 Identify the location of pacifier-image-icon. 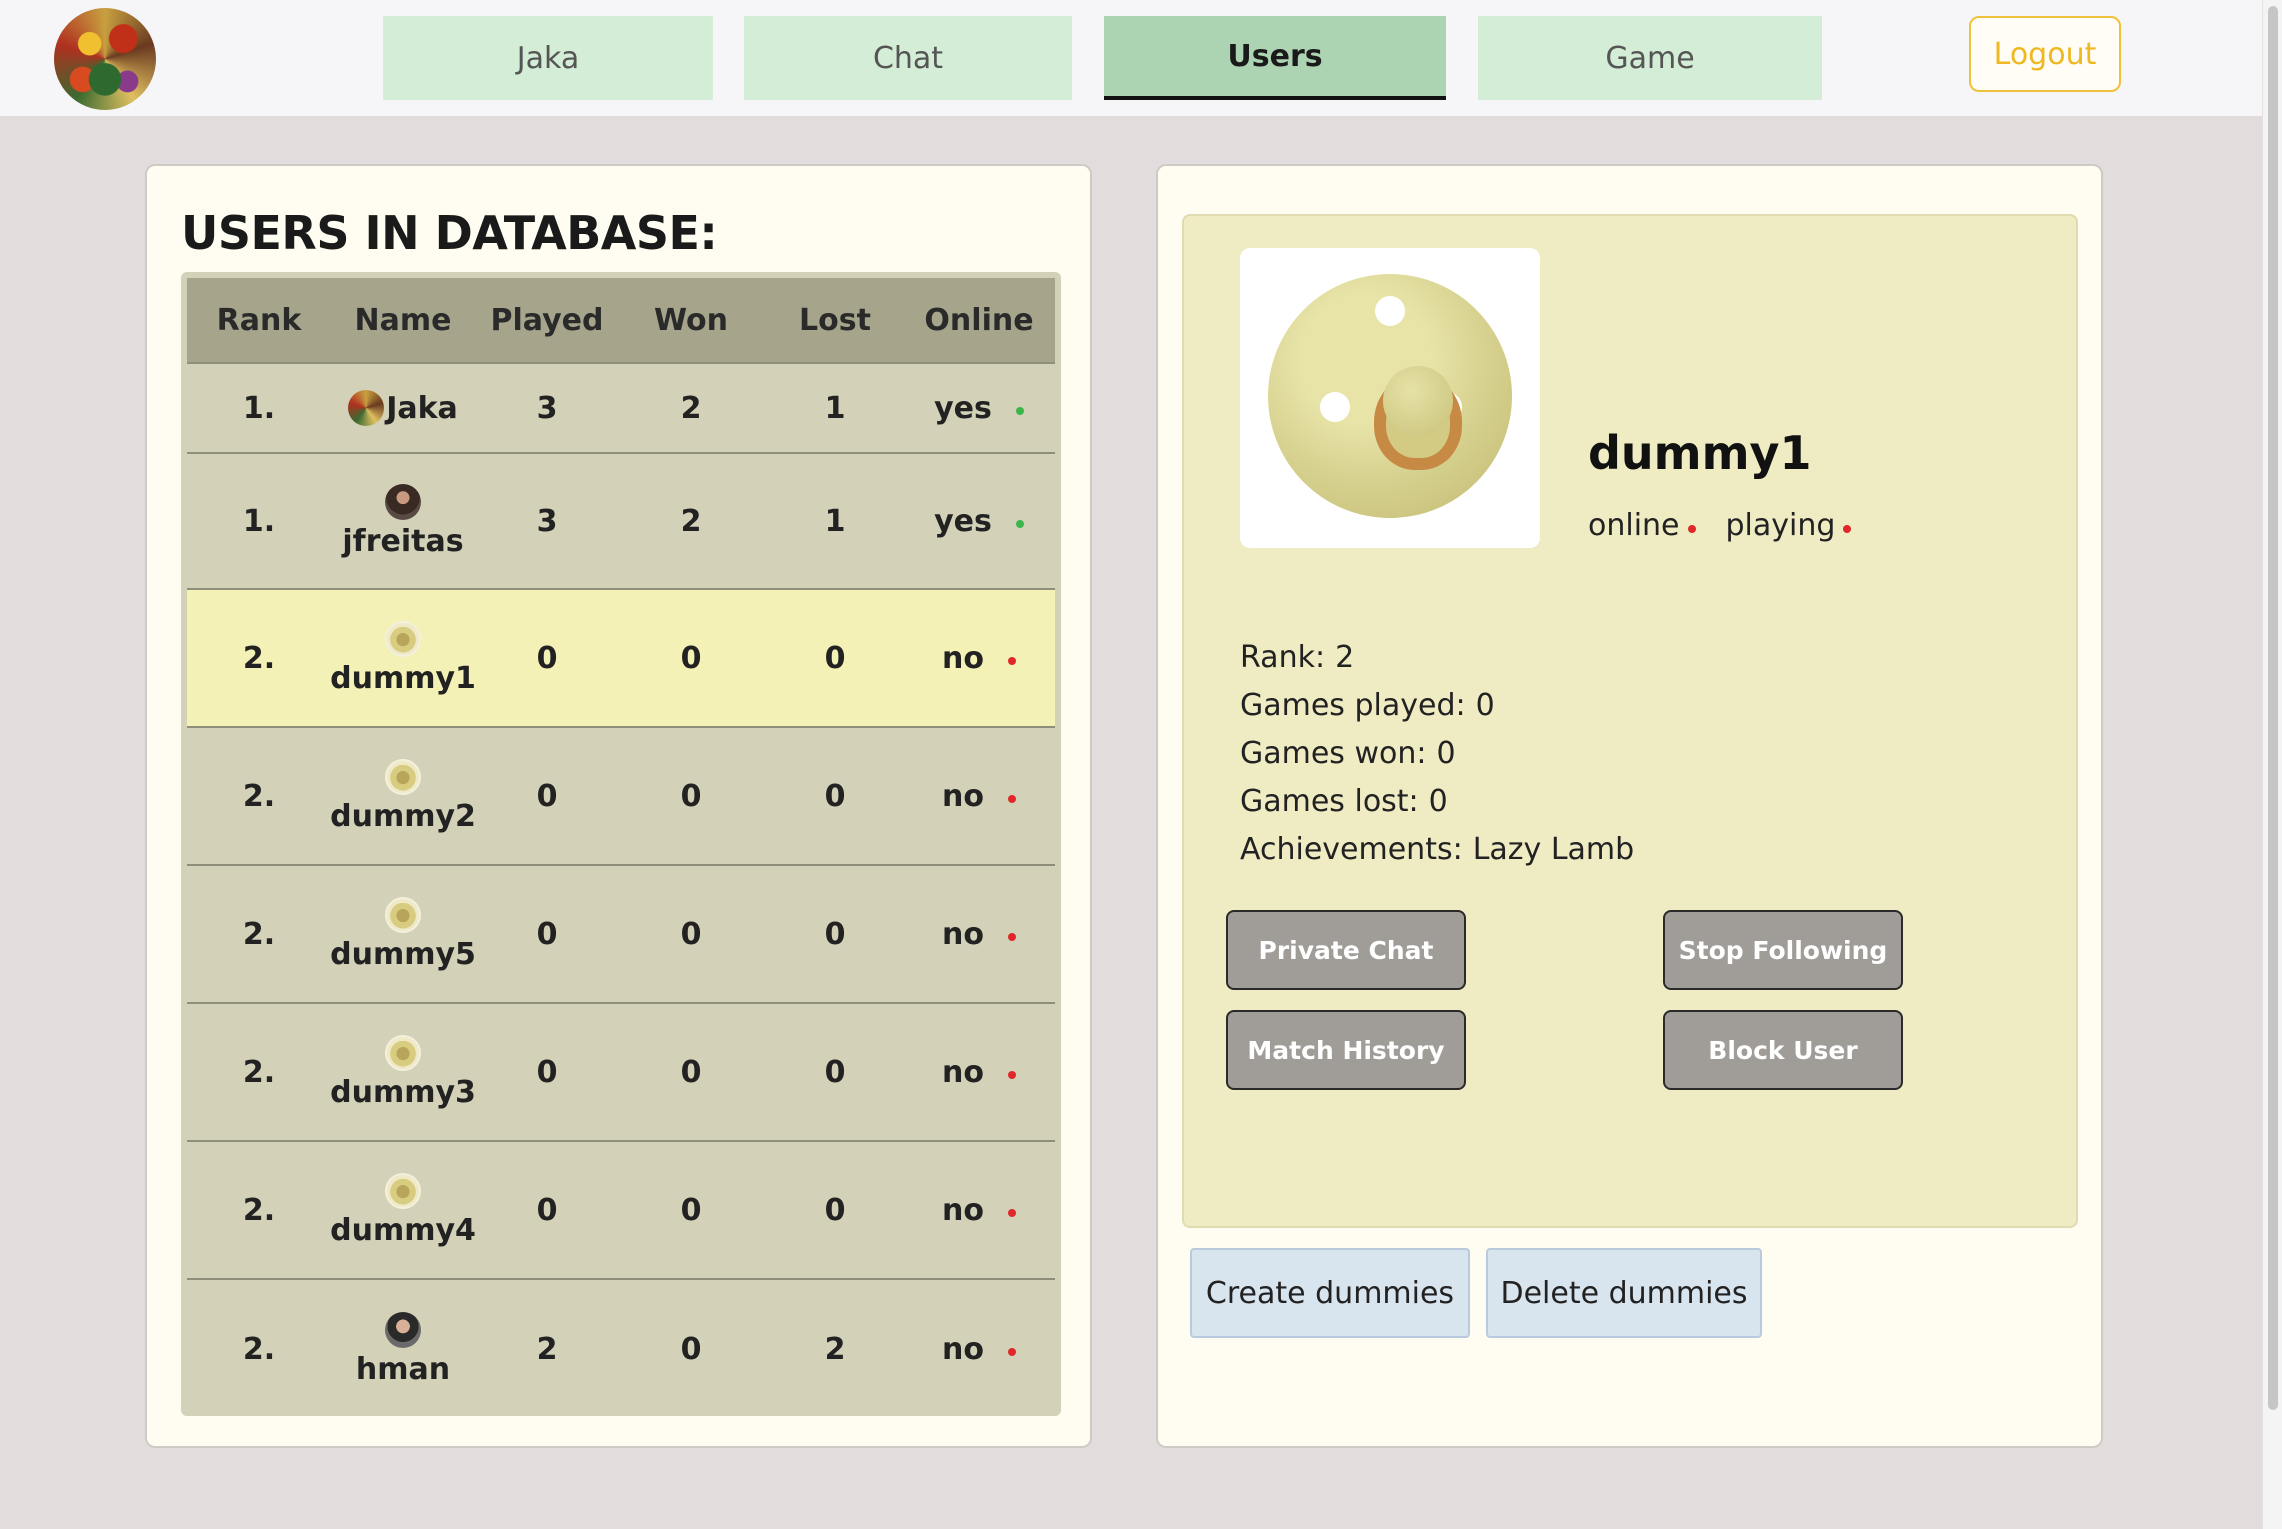
(1390, 396).